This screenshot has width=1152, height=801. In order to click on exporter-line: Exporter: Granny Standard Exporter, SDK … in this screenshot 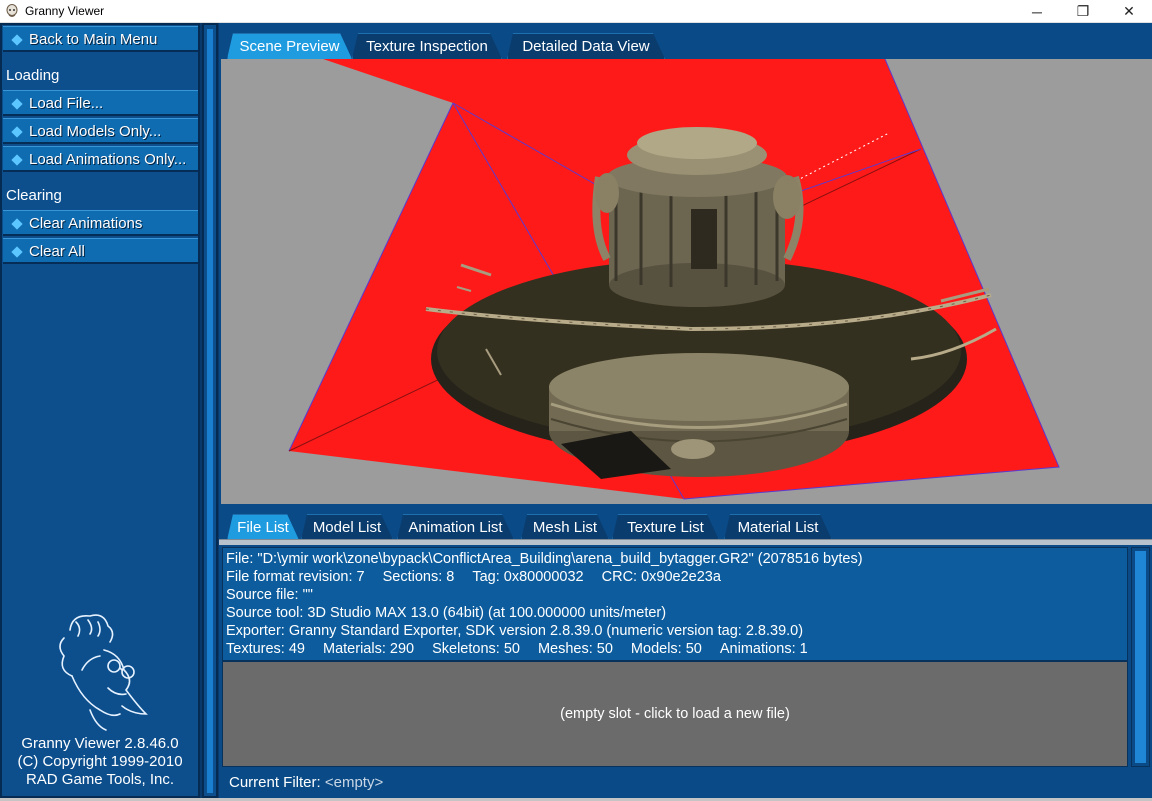, I will do `click(515, 631)`.